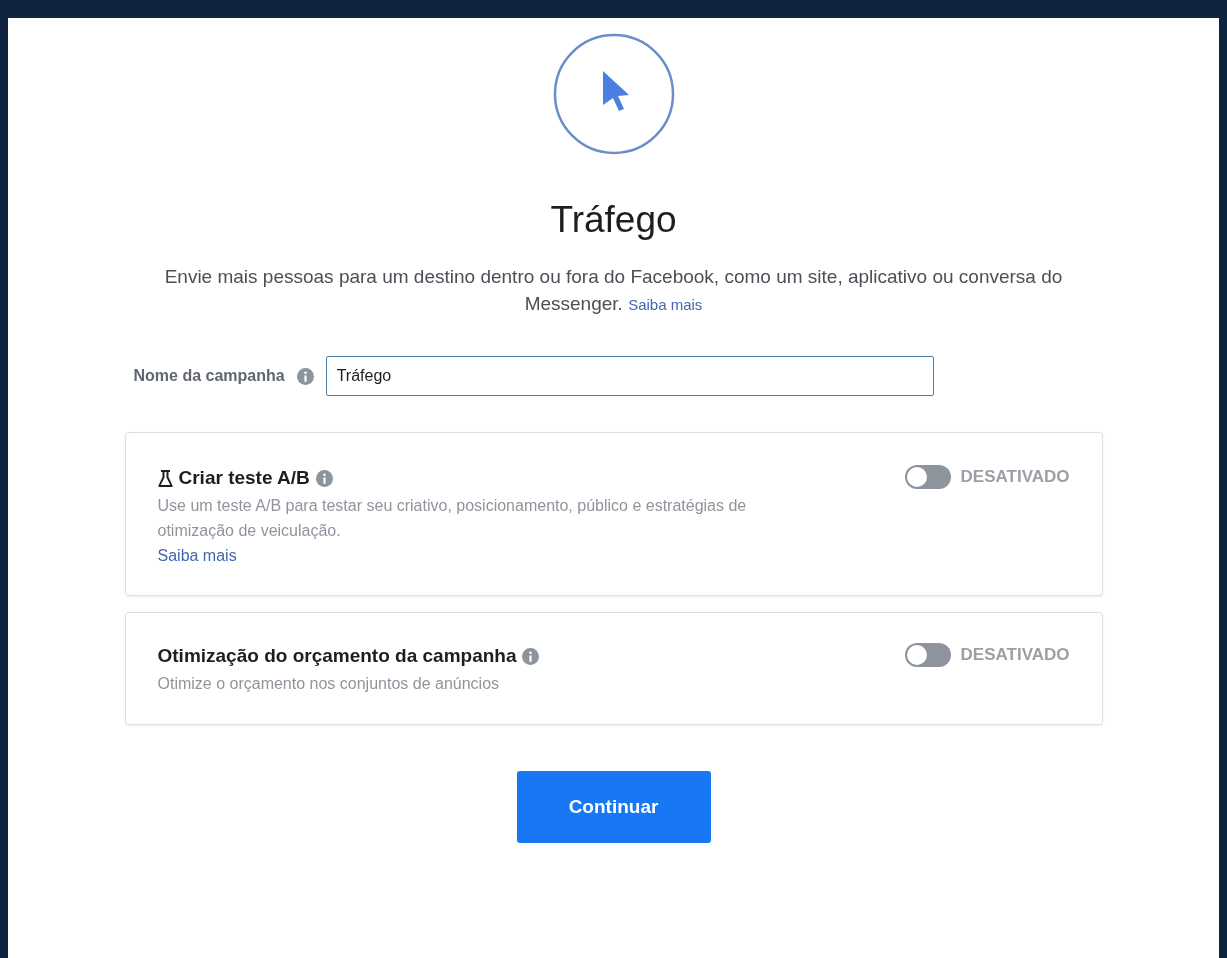 The width and height of the screenshot is (1227, 958). Describe the element at coordinates (337, 656) in the screenshot. I see `card-title: Otimização do orçamento da campanha` at that location.